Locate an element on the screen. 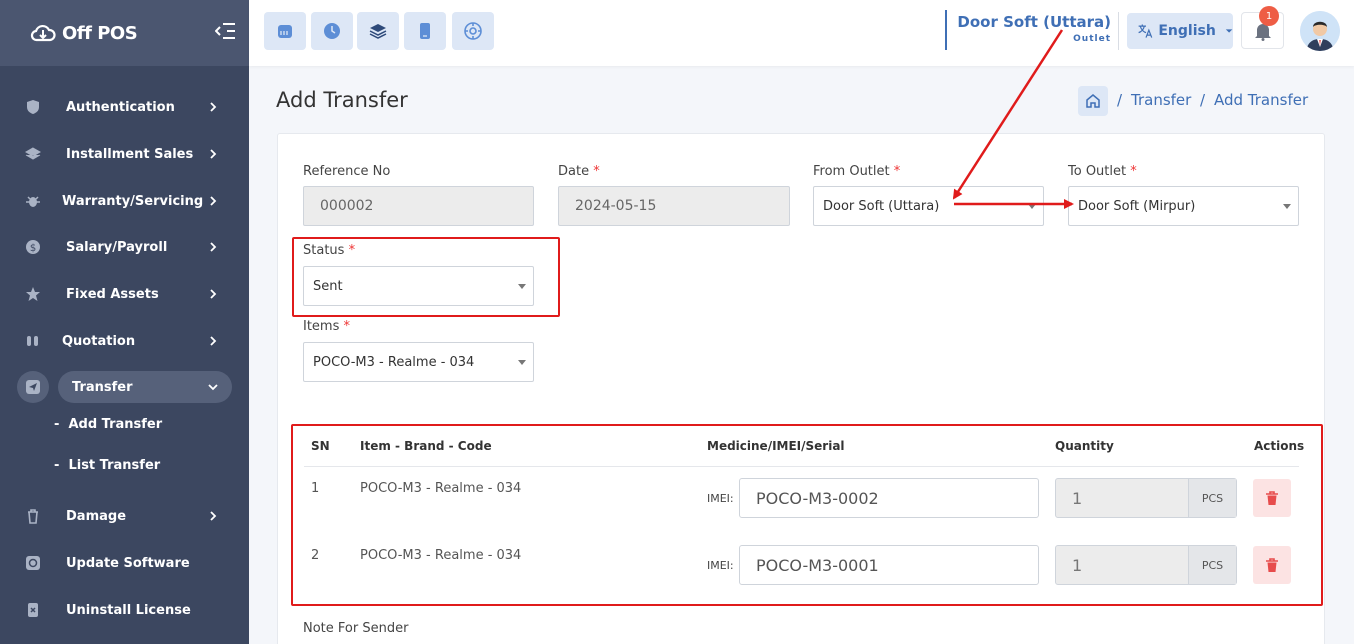 This screenshot has width=1354, height=644. sidebar-item-label: Installment Sales is located at coordinates (130, 154).